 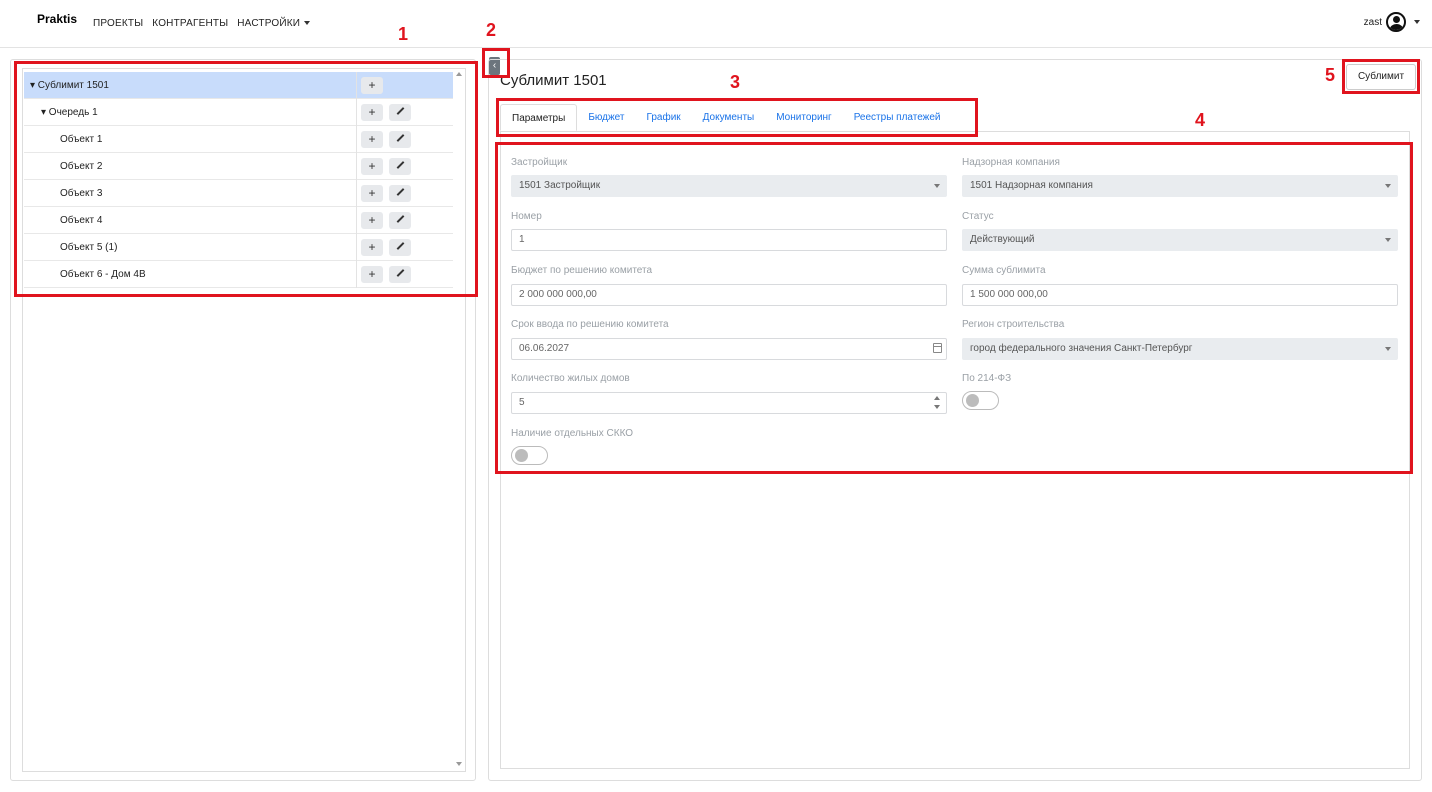 What do you see at coordinates (403, 34) in the screenshot?
I see `annotation-number-1: 1` at bounding box center [403, 34].